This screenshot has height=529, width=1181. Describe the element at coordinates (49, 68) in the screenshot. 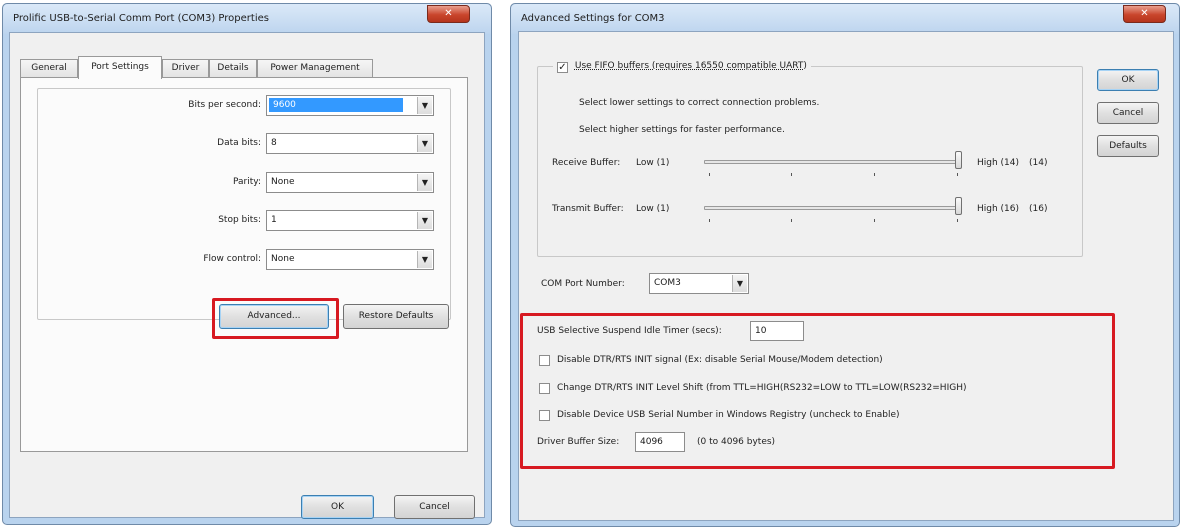

I see `tab-general: General` at that location.